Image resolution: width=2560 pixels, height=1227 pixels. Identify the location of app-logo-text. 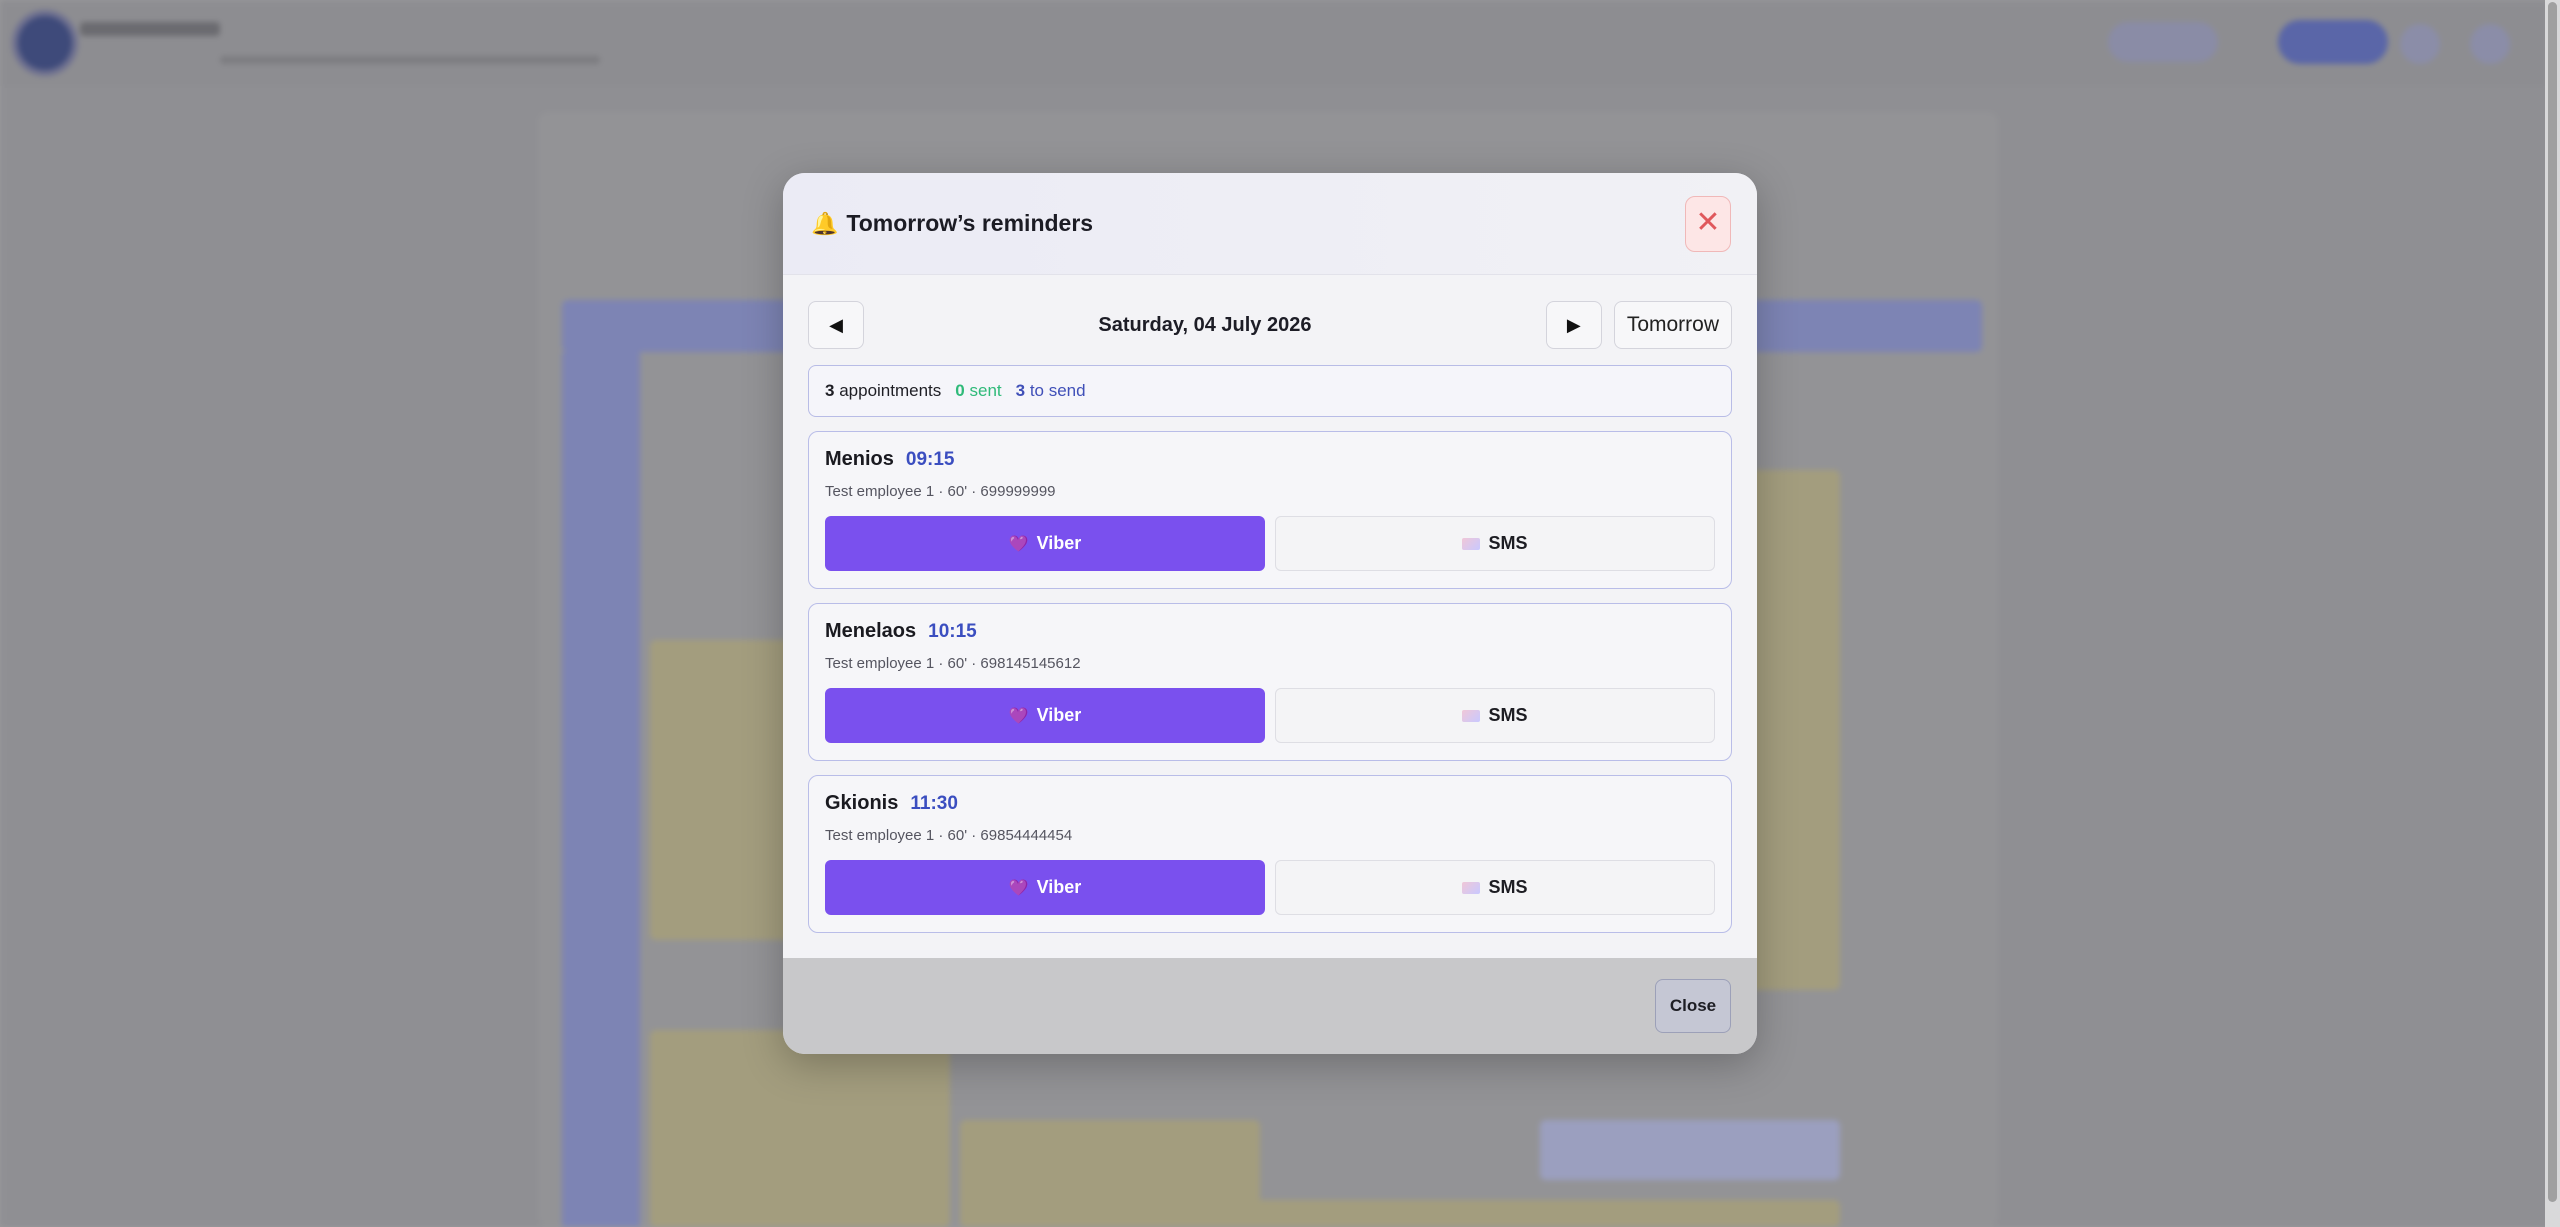
(150, 29).